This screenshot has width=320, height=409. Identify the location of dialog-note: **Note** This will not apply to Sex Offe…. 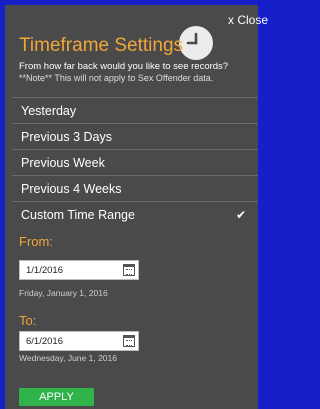
(116, 78).